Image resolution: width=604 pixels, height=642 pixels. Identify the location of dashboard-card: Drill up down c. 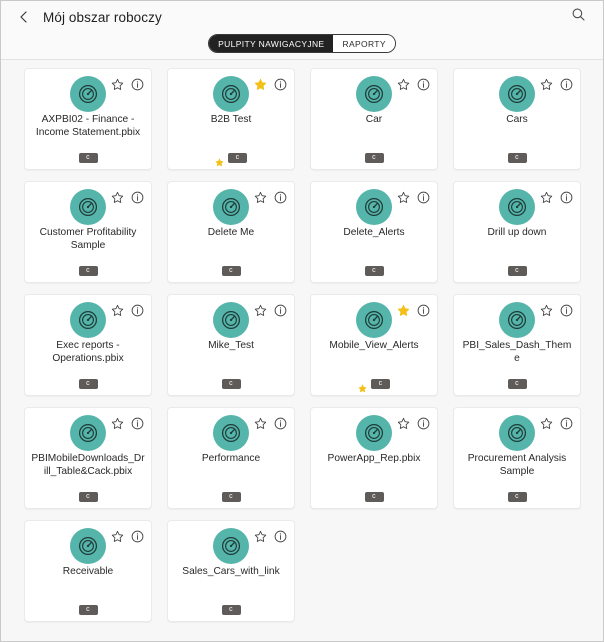
(517, 232).